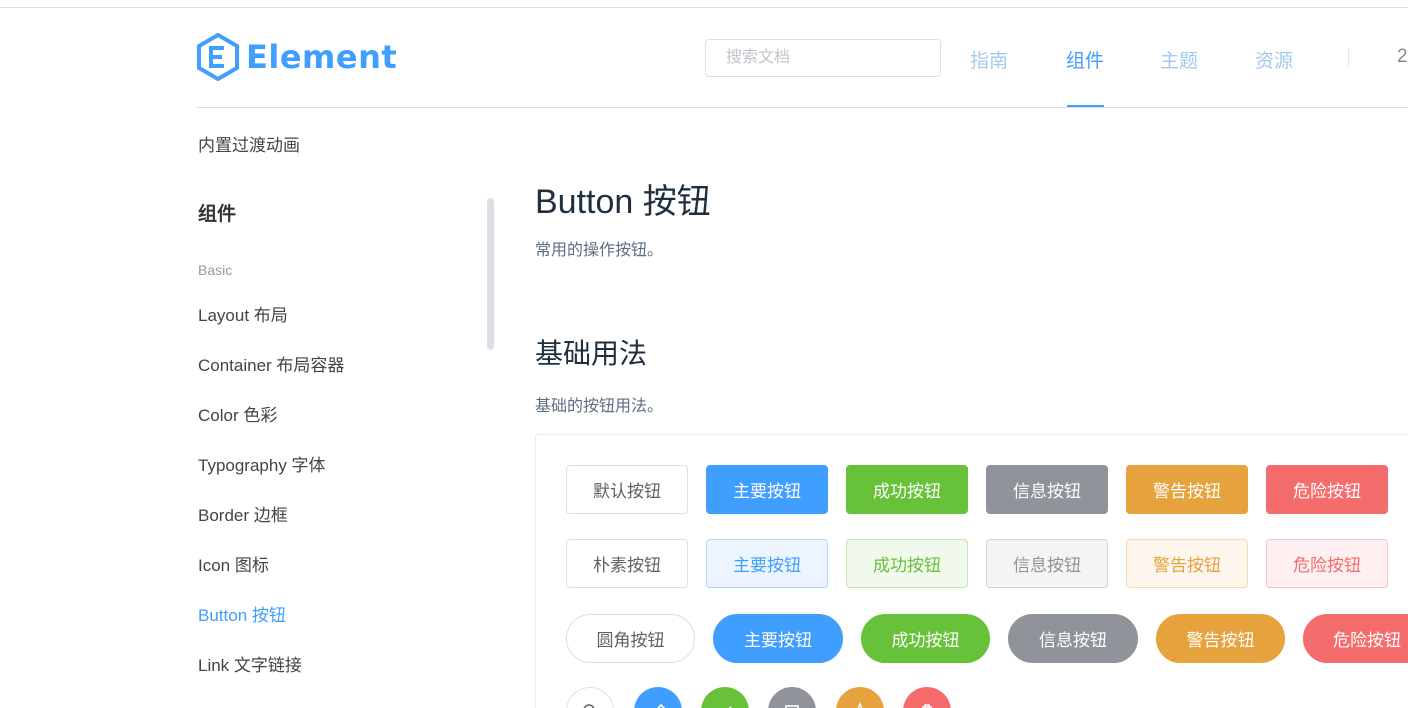 This screenshot has height=708, width=1408. What do you see at coordinates (1187, 489) in the screenshot?
I see `warning-button: 警告按钮` at bounding box center [1187, 489].